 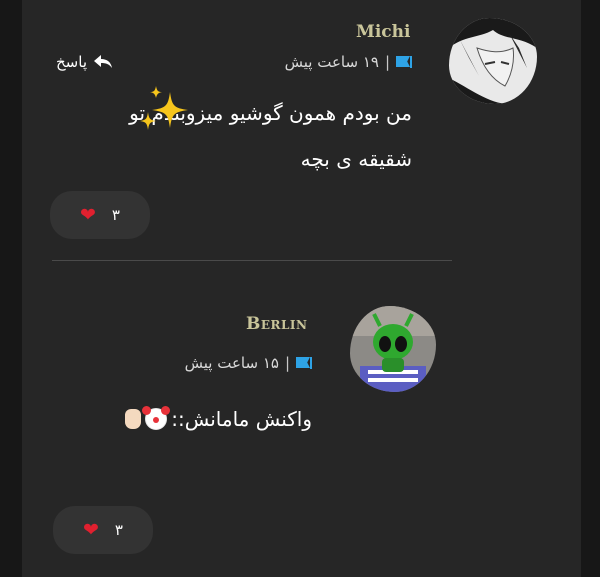 I want to click on comment-line: من بودم همون گوشیو میزوبندم تو, so click(x=270, y=113).